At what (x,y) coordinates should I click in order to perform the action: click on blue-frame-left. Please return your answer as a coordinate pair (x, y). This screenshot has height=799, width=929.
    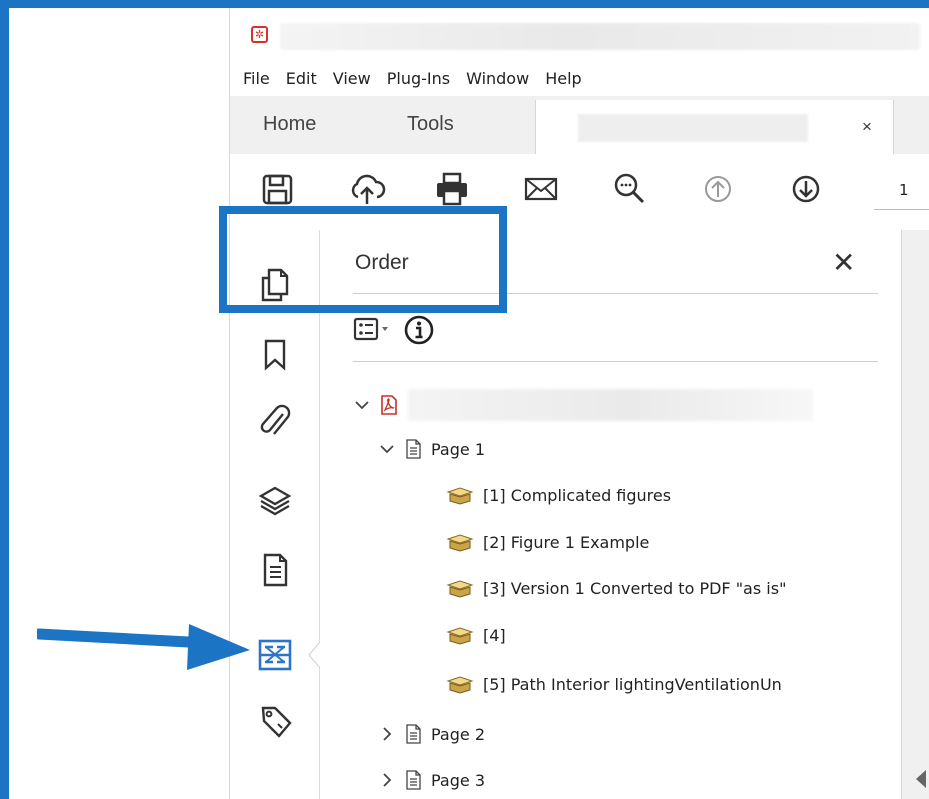
    Looking at the image, I should click on (4, 399).